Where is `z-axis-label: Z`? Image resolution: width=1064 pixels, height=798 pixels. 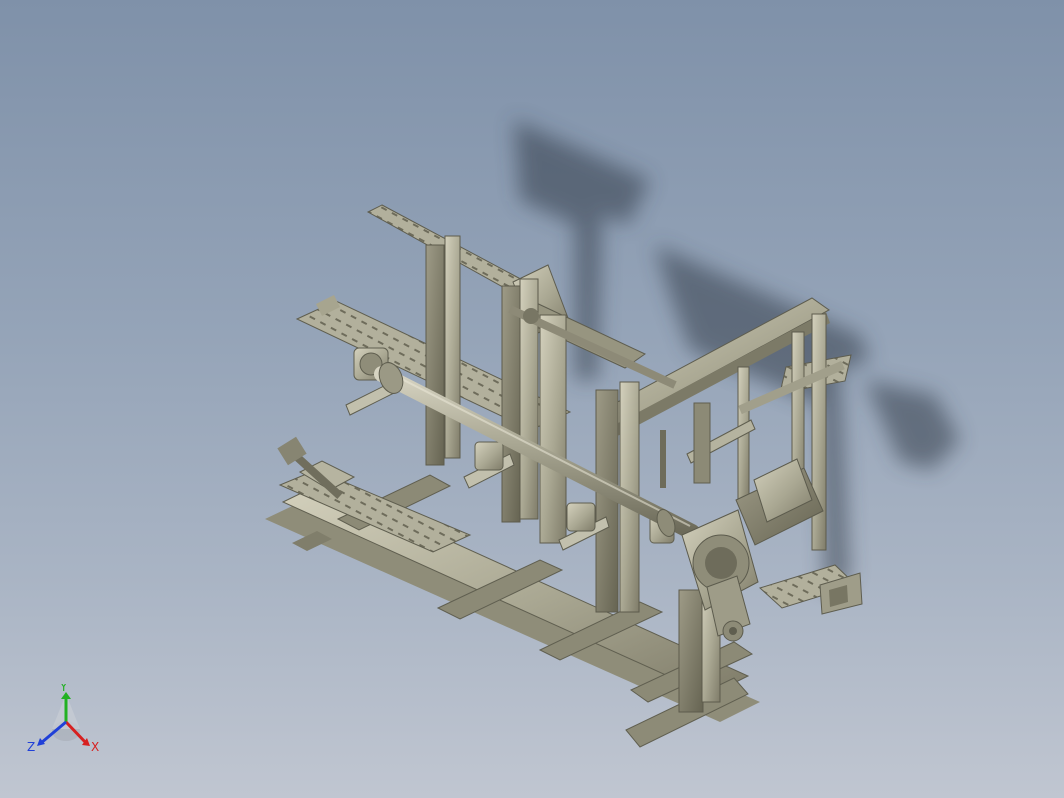
z-axis-label: Z is located at coordinates (31, 747).